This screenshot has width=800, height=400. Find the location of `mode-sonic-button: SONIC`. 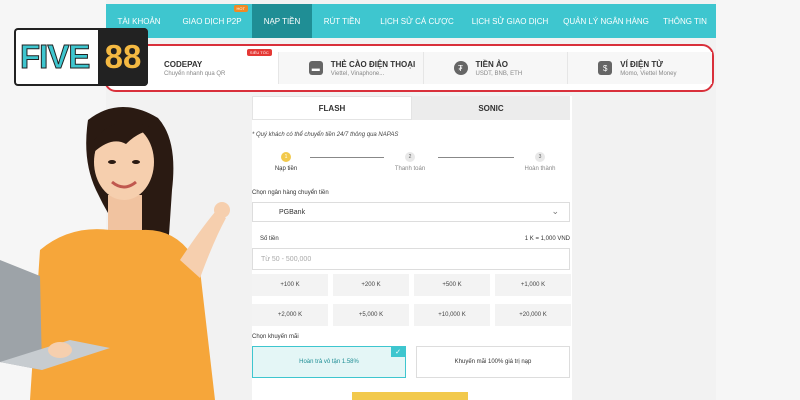

mode-sonic-button: SONIC is located at coordinates (491, 108).